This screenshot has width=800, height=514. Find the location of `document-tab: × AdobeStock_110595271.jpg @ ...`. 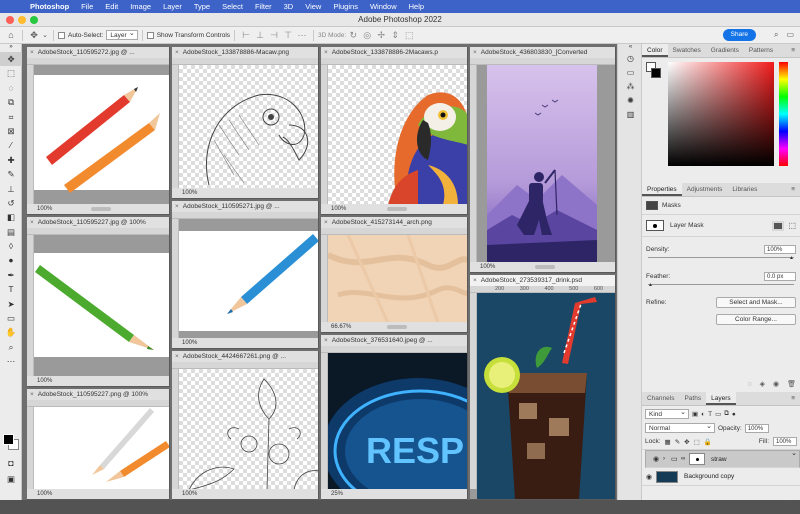

document-tab: × AdobeStock_110595271.jpg @ ... is located at coordinates (245, 206).